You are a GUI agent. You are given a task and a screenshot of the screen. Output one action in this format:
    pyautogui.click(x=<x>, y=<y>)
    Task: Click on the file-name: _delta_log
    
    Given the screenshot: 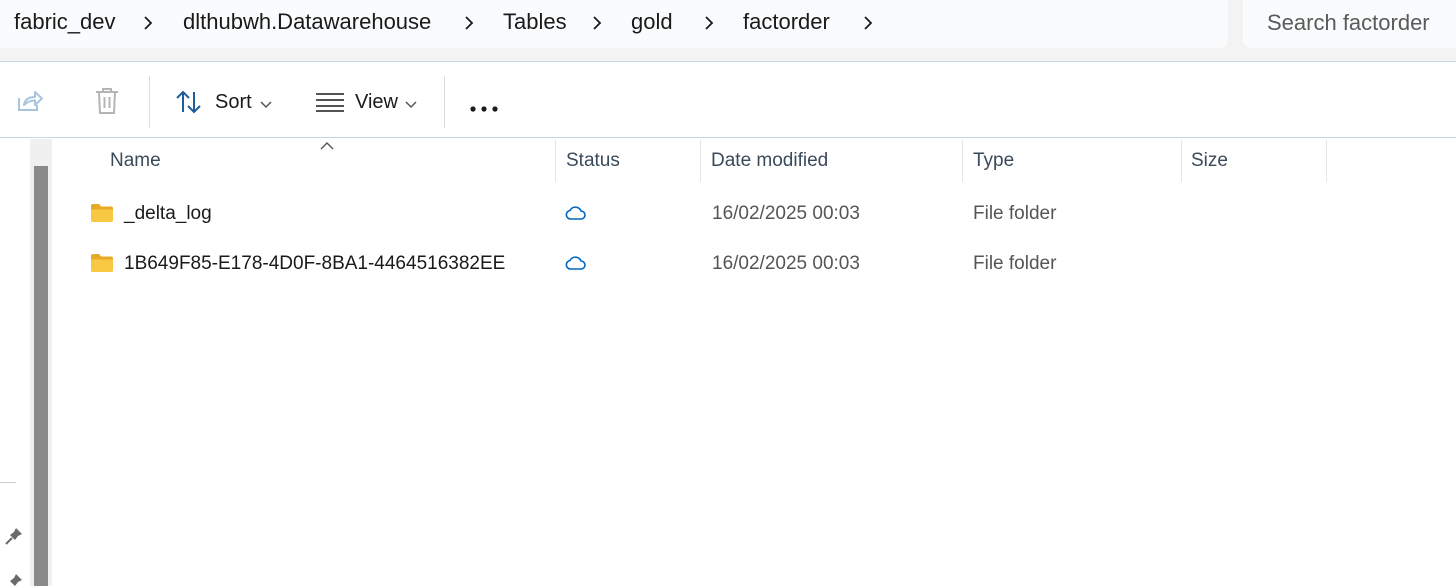 What is the action you would take?
    pyautogui.click(x=168, y=213)
    